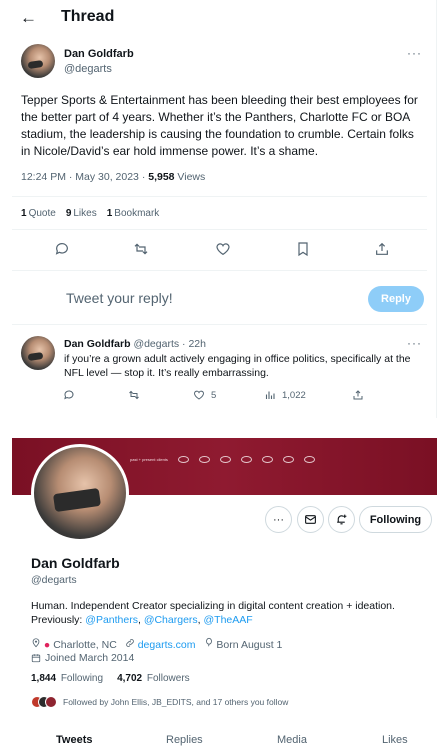 The image size is (443, 750). I want to click on tweet-actions, so click(218, 251).